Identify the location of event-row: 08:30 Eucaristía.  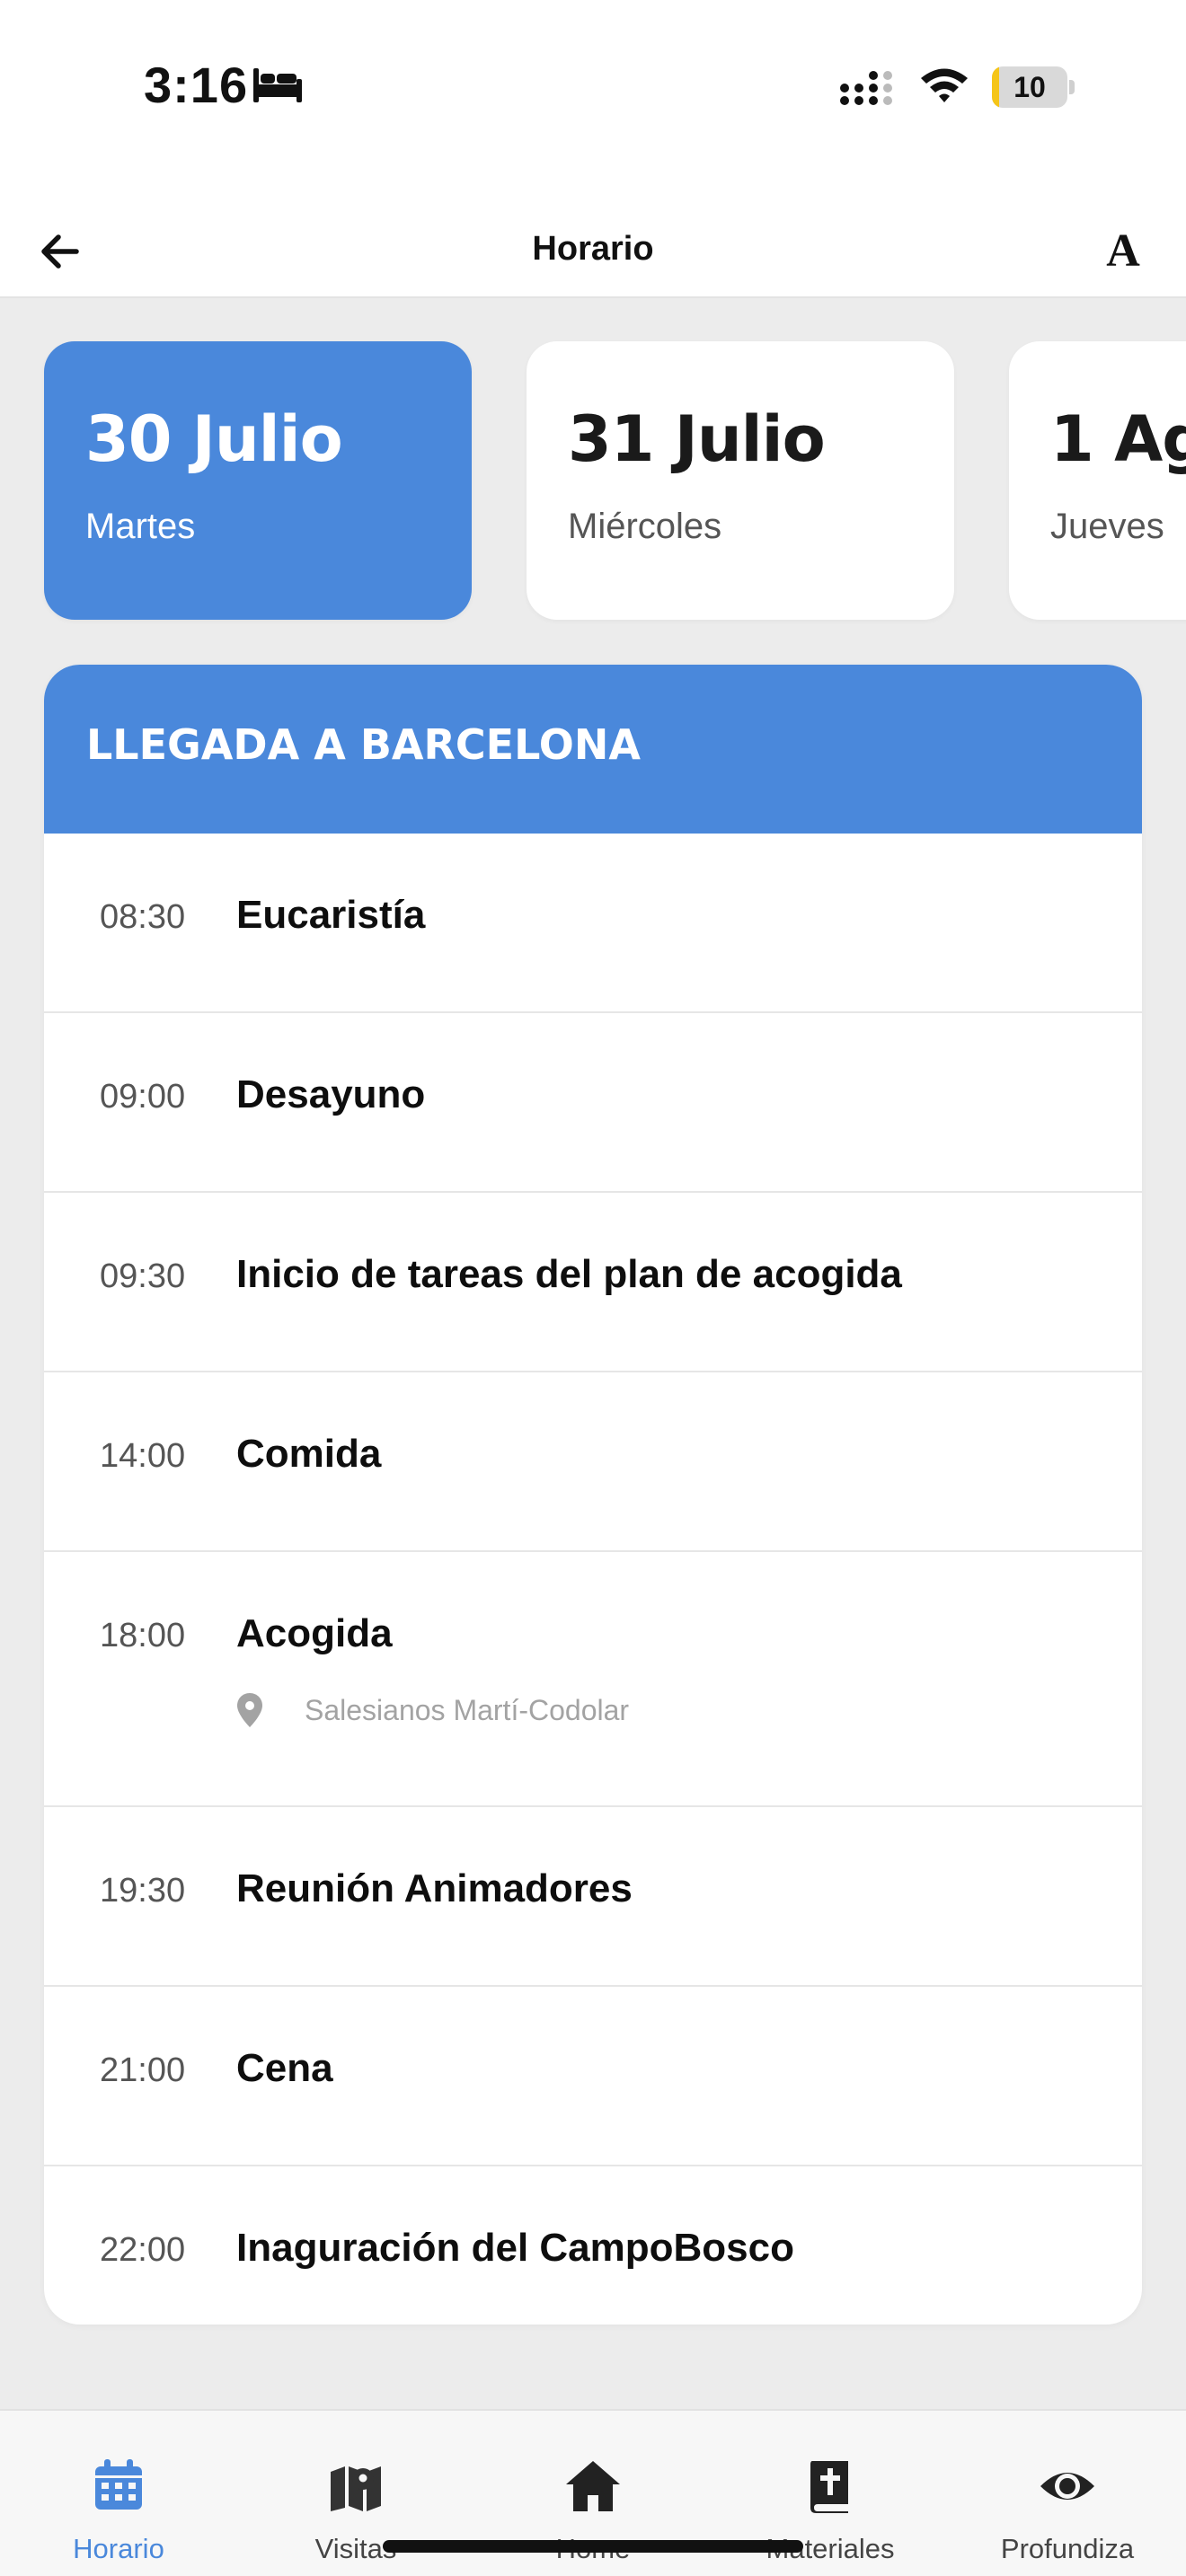
(593, 923).